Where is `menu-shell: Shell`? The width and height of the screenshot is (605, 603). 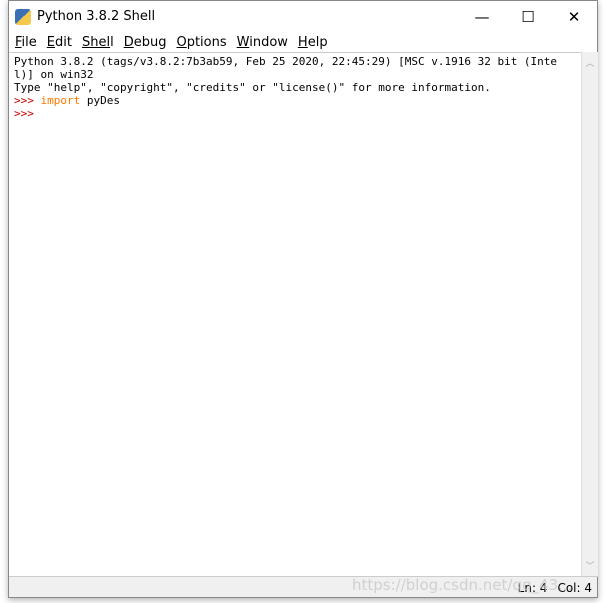 menu-shell: Shell is located at coordinates (98, 42).